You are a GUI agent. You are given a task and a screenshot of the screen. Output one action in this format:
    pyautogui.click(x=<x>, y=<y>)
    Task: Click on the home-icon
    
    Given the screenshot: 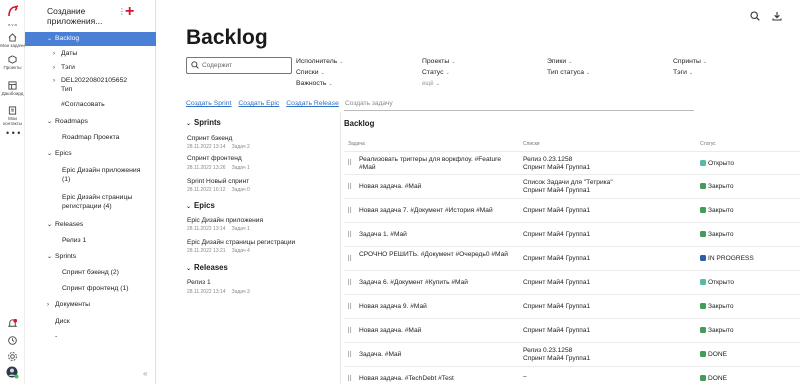 What is the action you would take?
    pyautogui.click(x=12, y=37)
    